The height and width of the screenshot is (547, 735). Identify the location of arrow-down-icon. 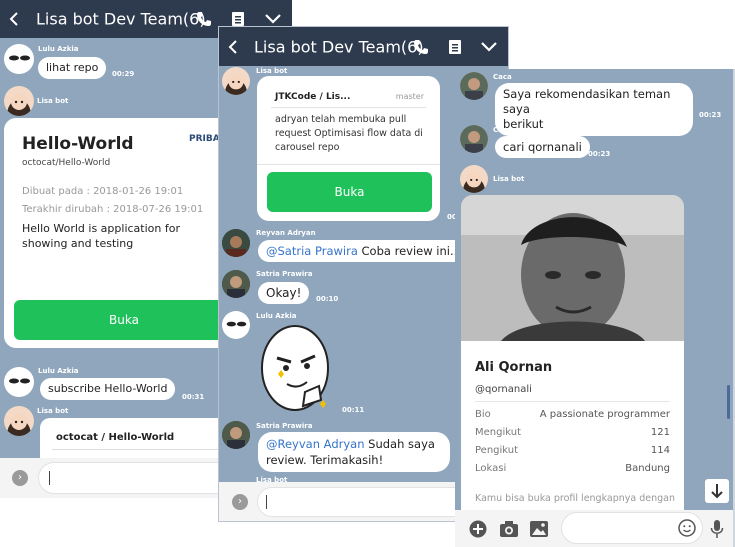
(717, 491).